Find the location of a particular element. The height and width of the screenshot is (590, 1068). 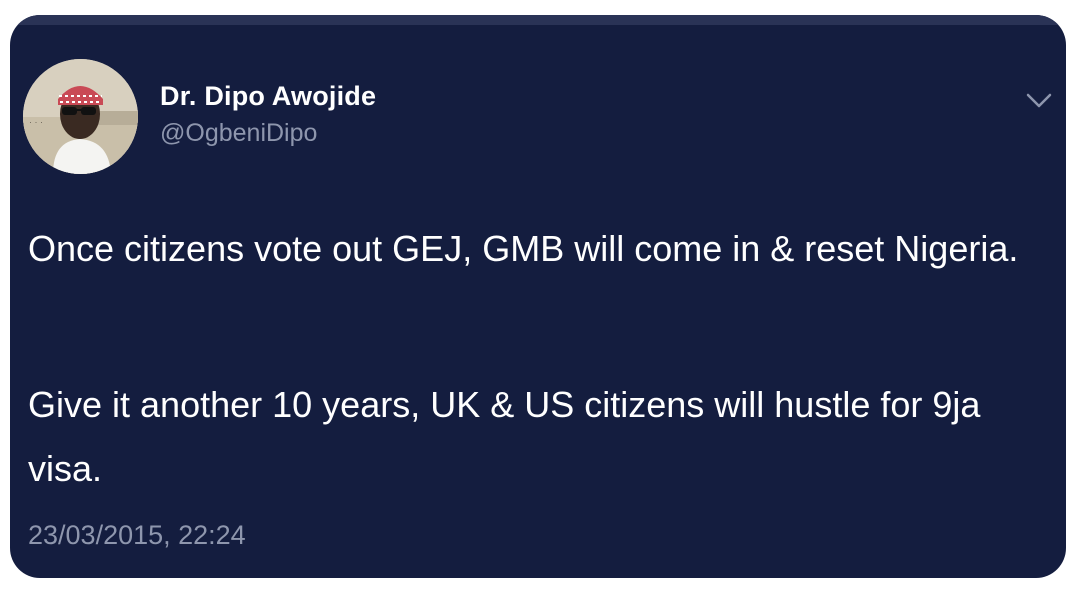

display-name: Dr. Dipo Awojide is located at coordinates (268, 96).